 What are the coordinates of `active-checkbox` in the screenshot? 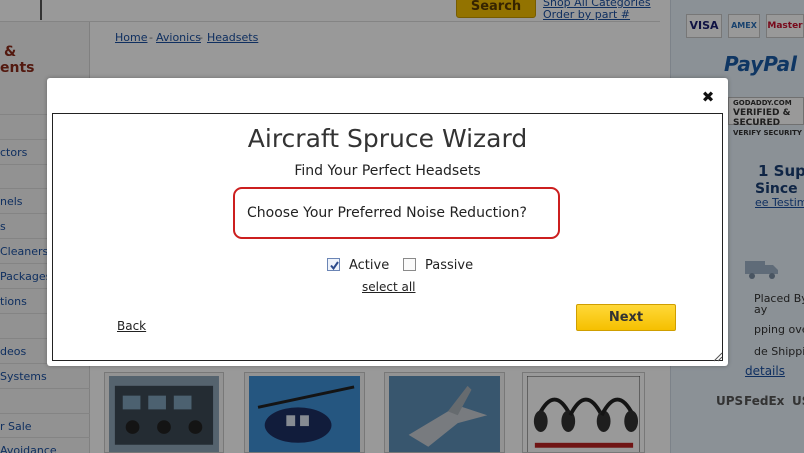 It's located at (333, 264).